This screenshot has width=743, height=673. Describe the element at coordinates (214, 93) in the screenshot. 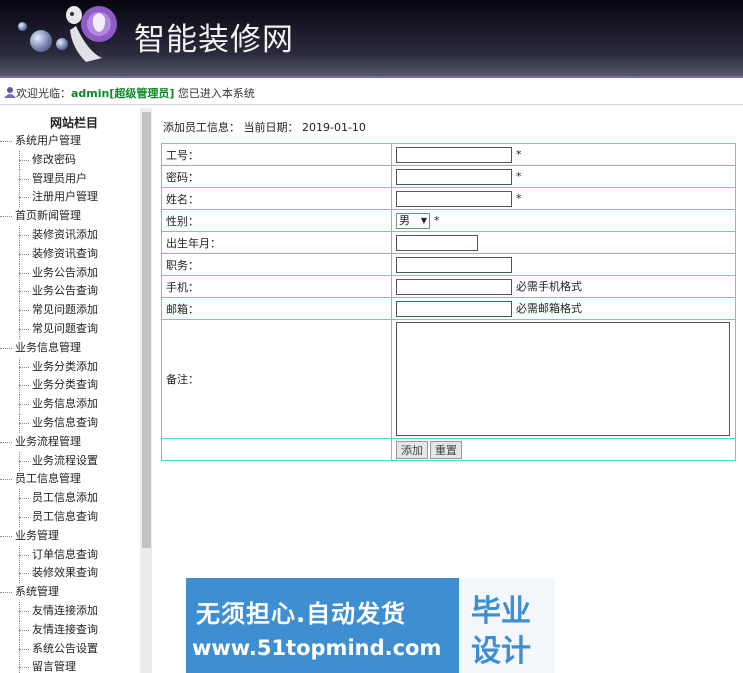

I see `welcome-suffix: 您已进入本系统` at that location.